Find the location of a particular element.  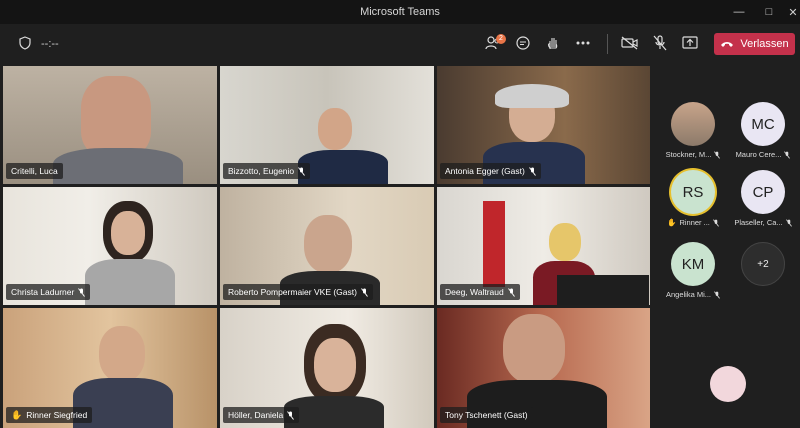

participants-badge: 2 is located at coordinates (501, 39).